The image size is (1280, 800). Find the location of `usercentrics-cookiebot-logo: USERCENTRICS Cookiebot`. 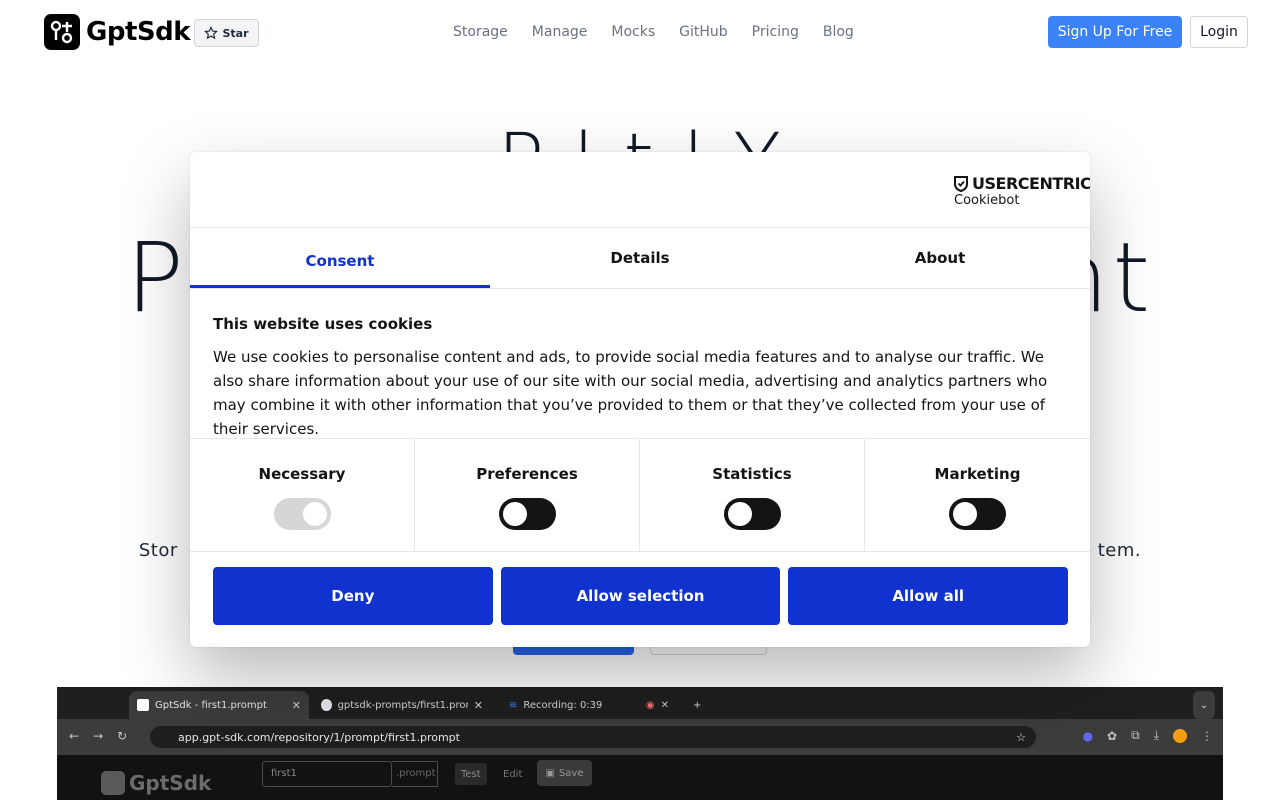

usercentrics-cookiebot-logo: USERCENTRICS Cookiebot is located at coordinates (1022, 191).